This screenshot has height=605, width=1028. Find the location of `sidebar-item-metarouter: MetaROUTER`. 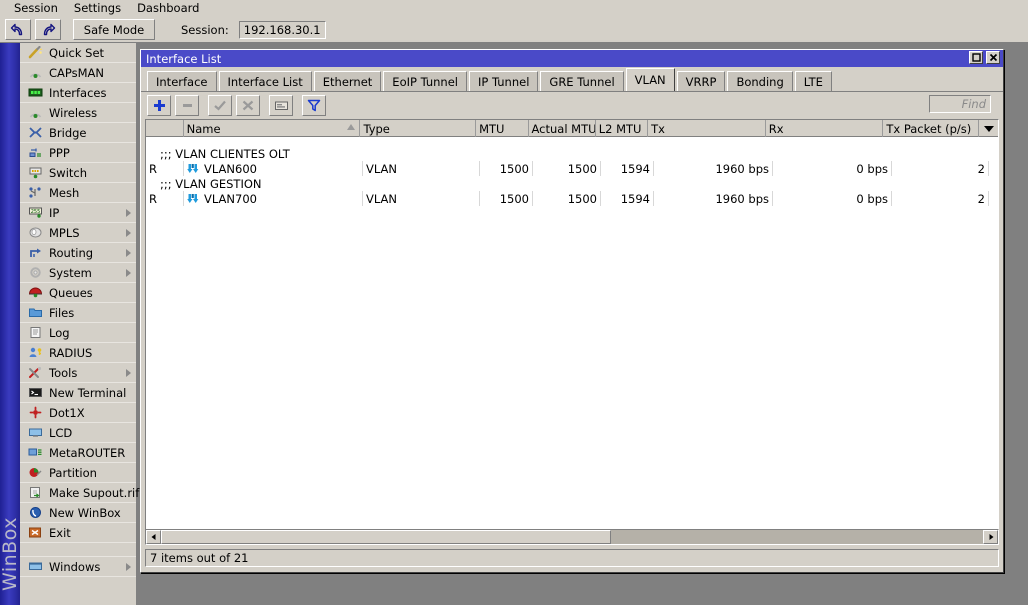

sidebar-item-metarouter: MetaROUTER is located at coordinates (78, 453).